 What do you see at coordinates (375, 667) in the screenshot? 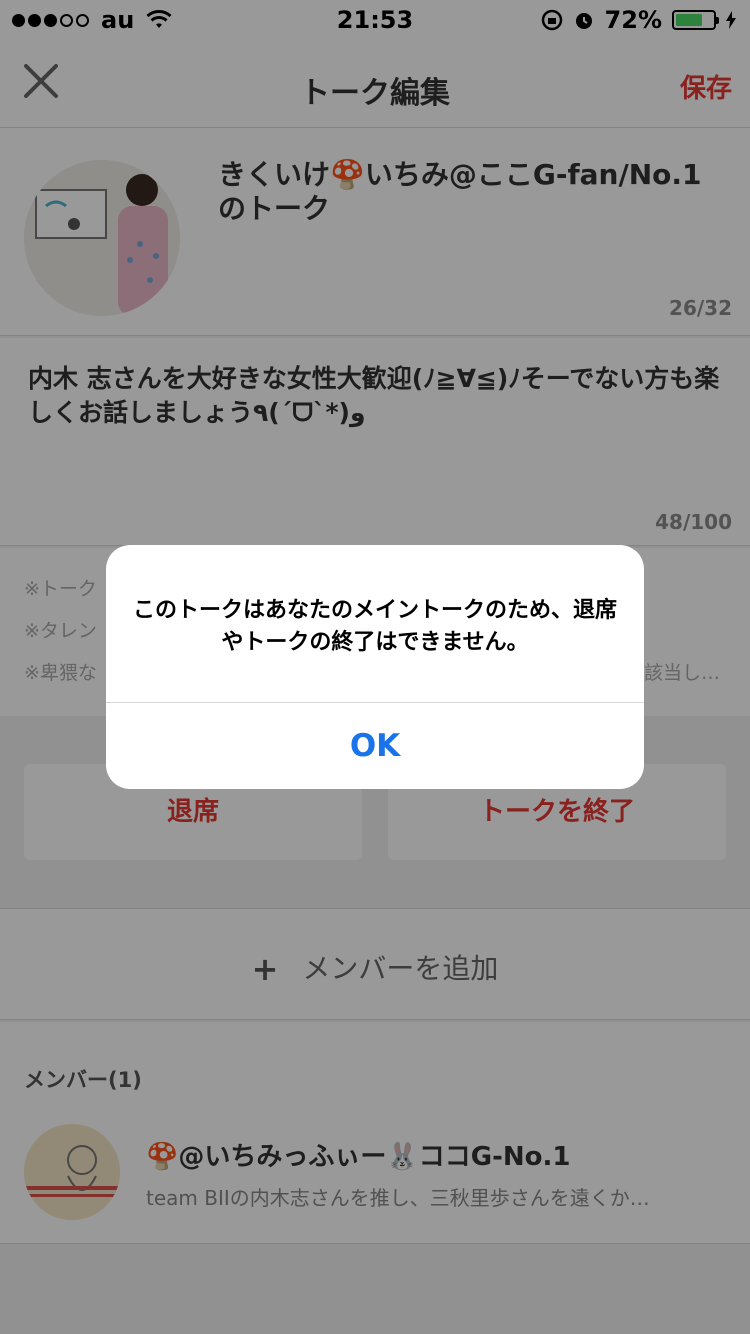
I see `alert-dialog: このトークはあなたのメイントークのため、退席やトークの終了はできません。 OK` at bounding box center [375, 667].